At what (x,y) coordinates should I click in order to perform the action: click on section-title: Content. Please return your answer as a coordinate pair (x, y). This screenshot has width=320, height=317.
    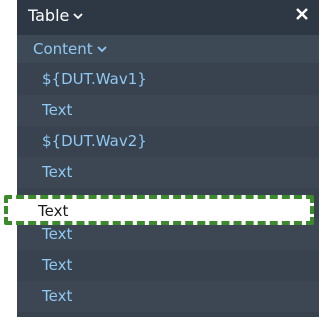
    Looking at the image, I should click on (63, 49).